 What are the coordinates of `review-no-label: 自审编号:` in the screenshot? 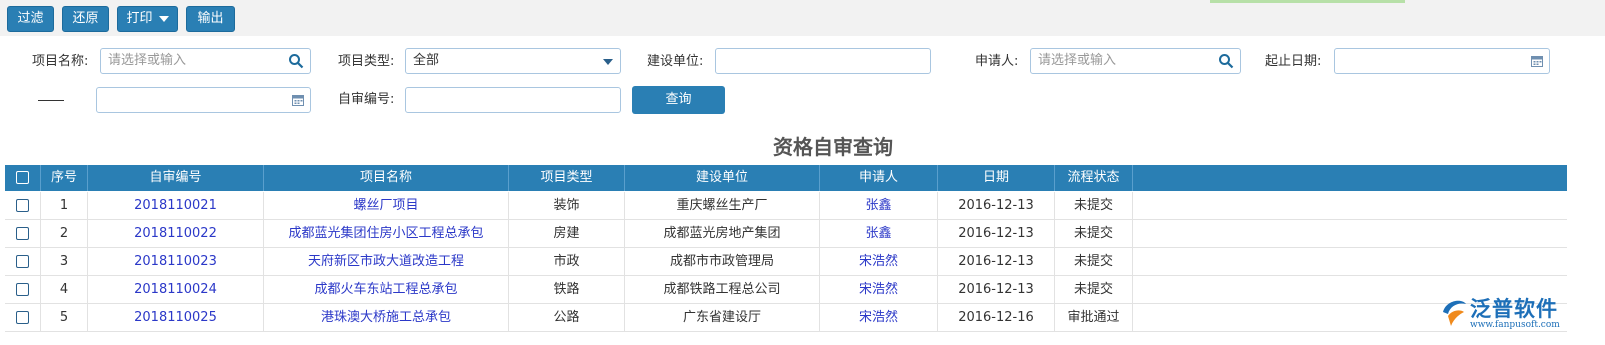 It's located at (366, 99).